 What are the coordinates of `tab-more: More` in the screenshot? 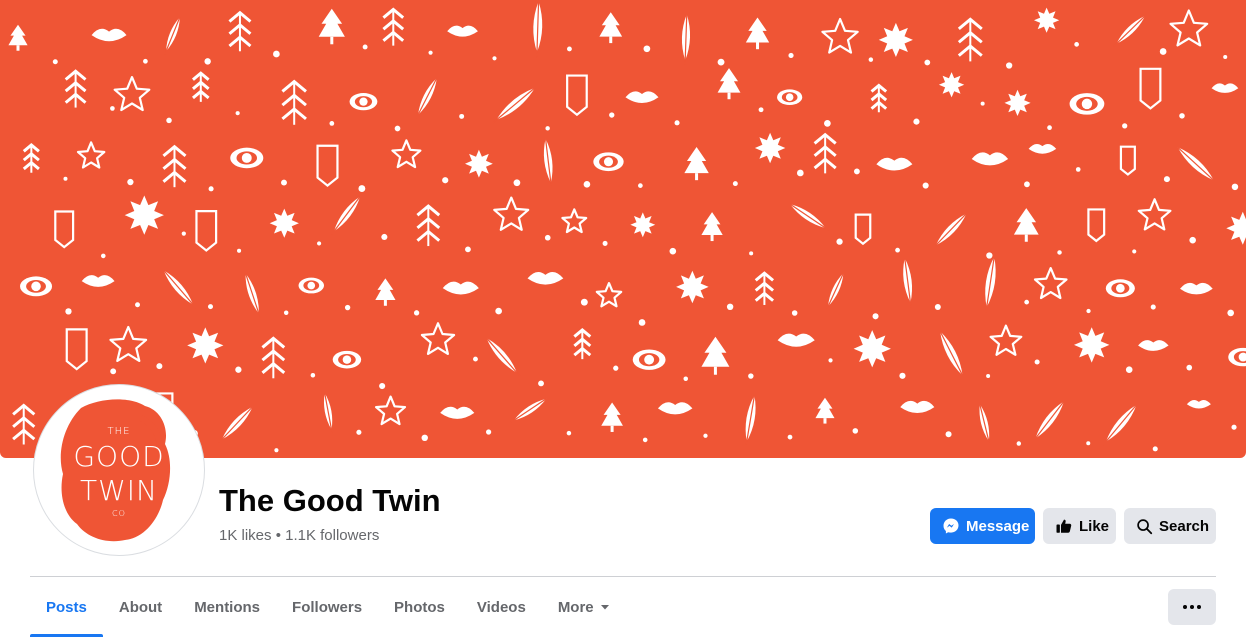 It's located at (584, 607).